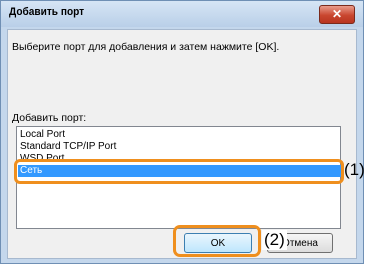  What do you see at coordinates (274, 240) in the screenshot?
I see `callout-2: (2)` at bounding box center [274, 240].